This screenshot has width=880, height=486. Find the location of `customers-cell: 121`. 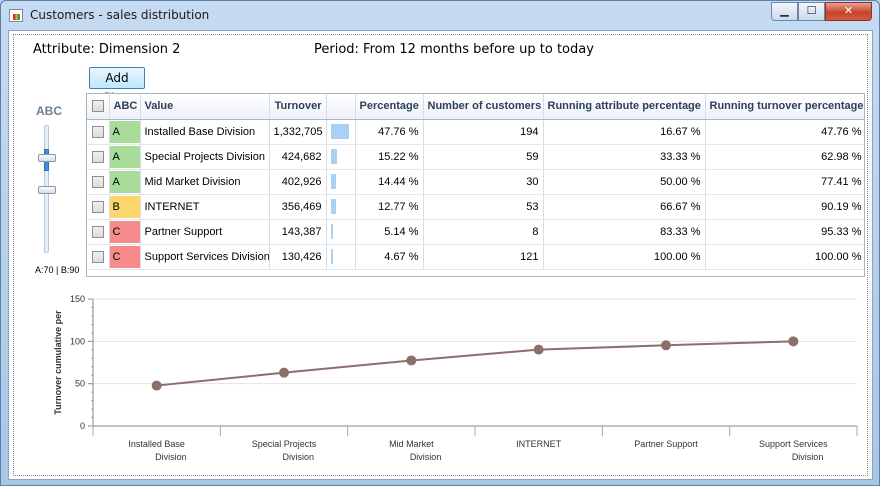

customers-cell: 121 is located at coordinates (483, 257).